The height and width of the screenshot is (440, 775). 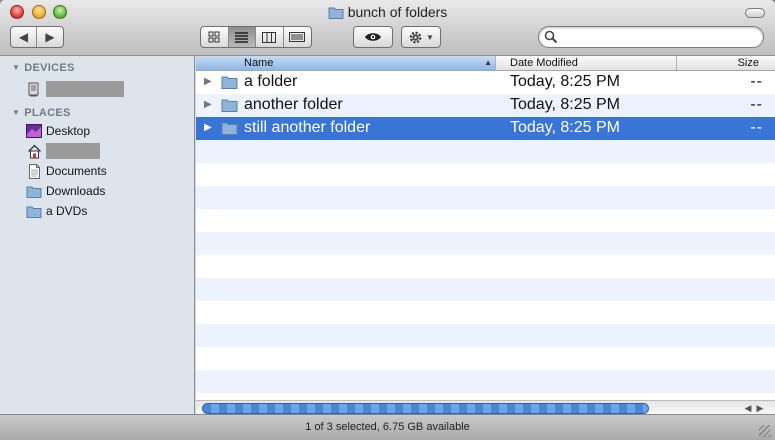 I want to click on sidebar-places-header: ▼ PLACES, so click(x=41, y=113).